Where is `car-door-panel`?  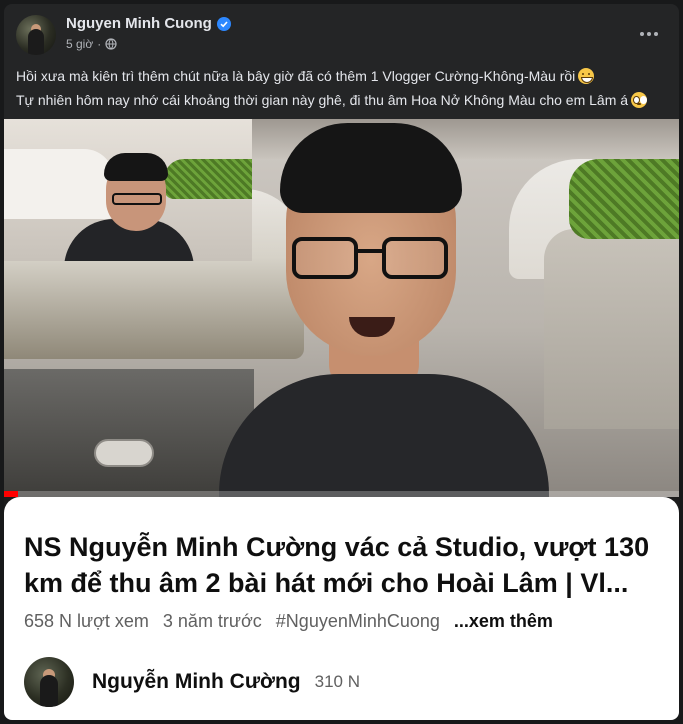
car-door-panel is located at coordinates (129, 433).